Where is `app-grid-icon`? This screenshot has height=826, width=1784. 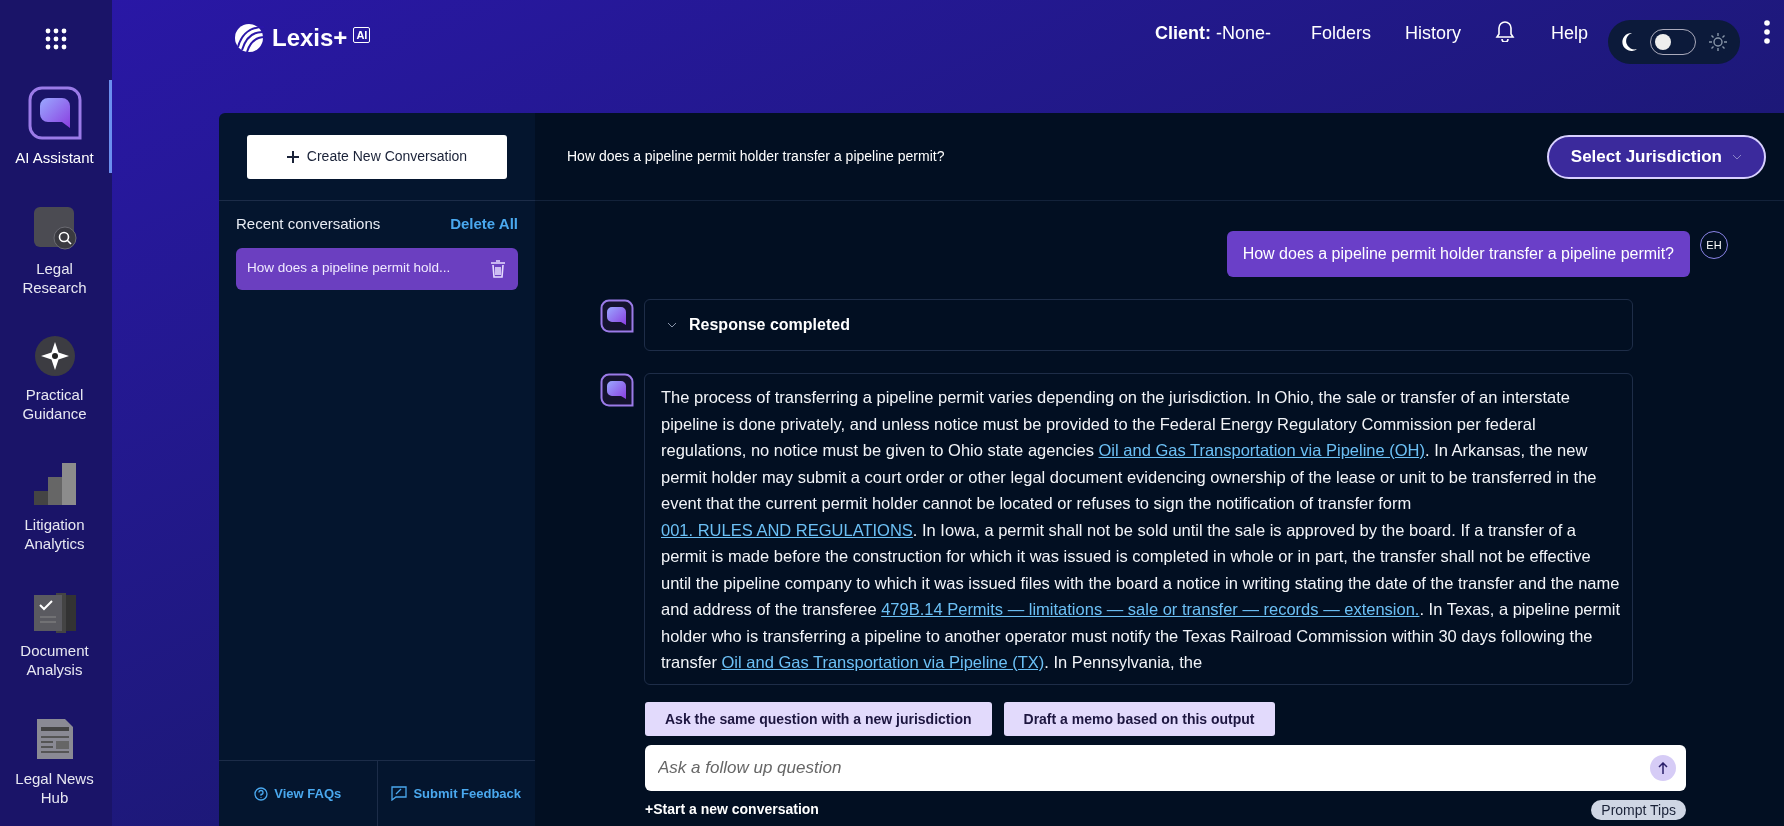 app-grid-icon is located at coordinates (56, 39).